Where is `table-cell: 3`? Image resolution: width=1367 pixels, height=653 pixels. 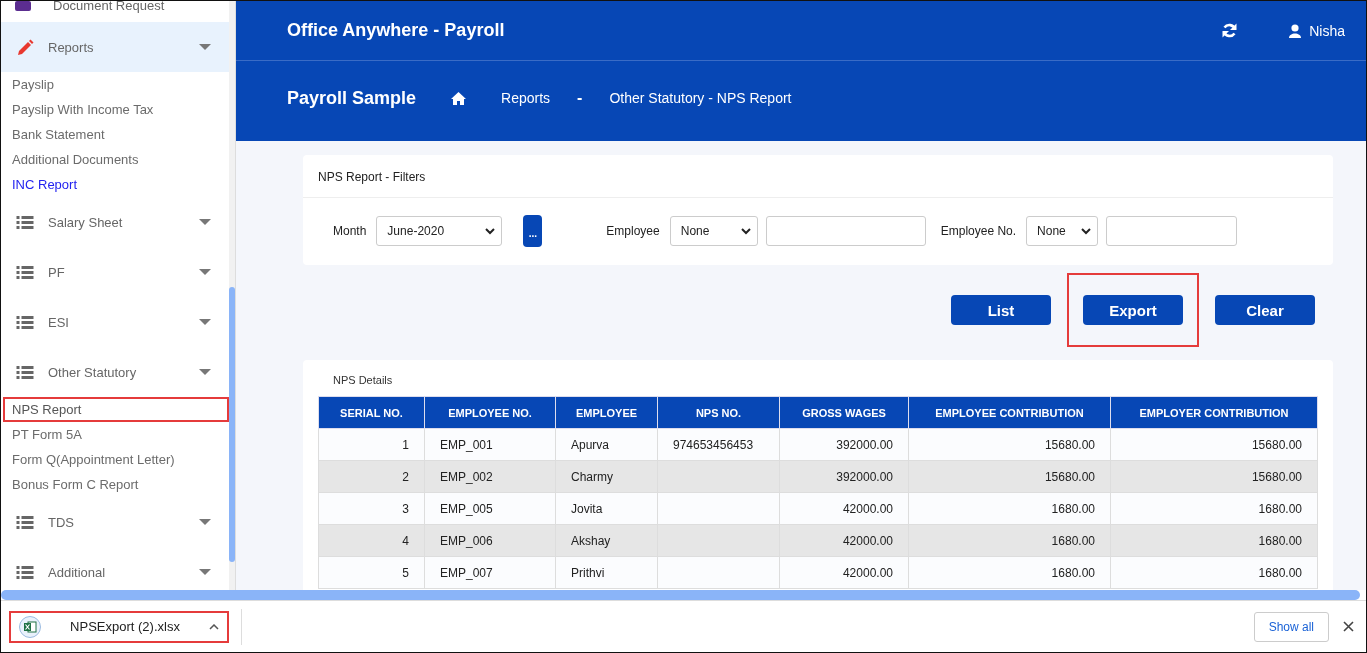 table-cell: 3 is located at coordinates (371, 508).